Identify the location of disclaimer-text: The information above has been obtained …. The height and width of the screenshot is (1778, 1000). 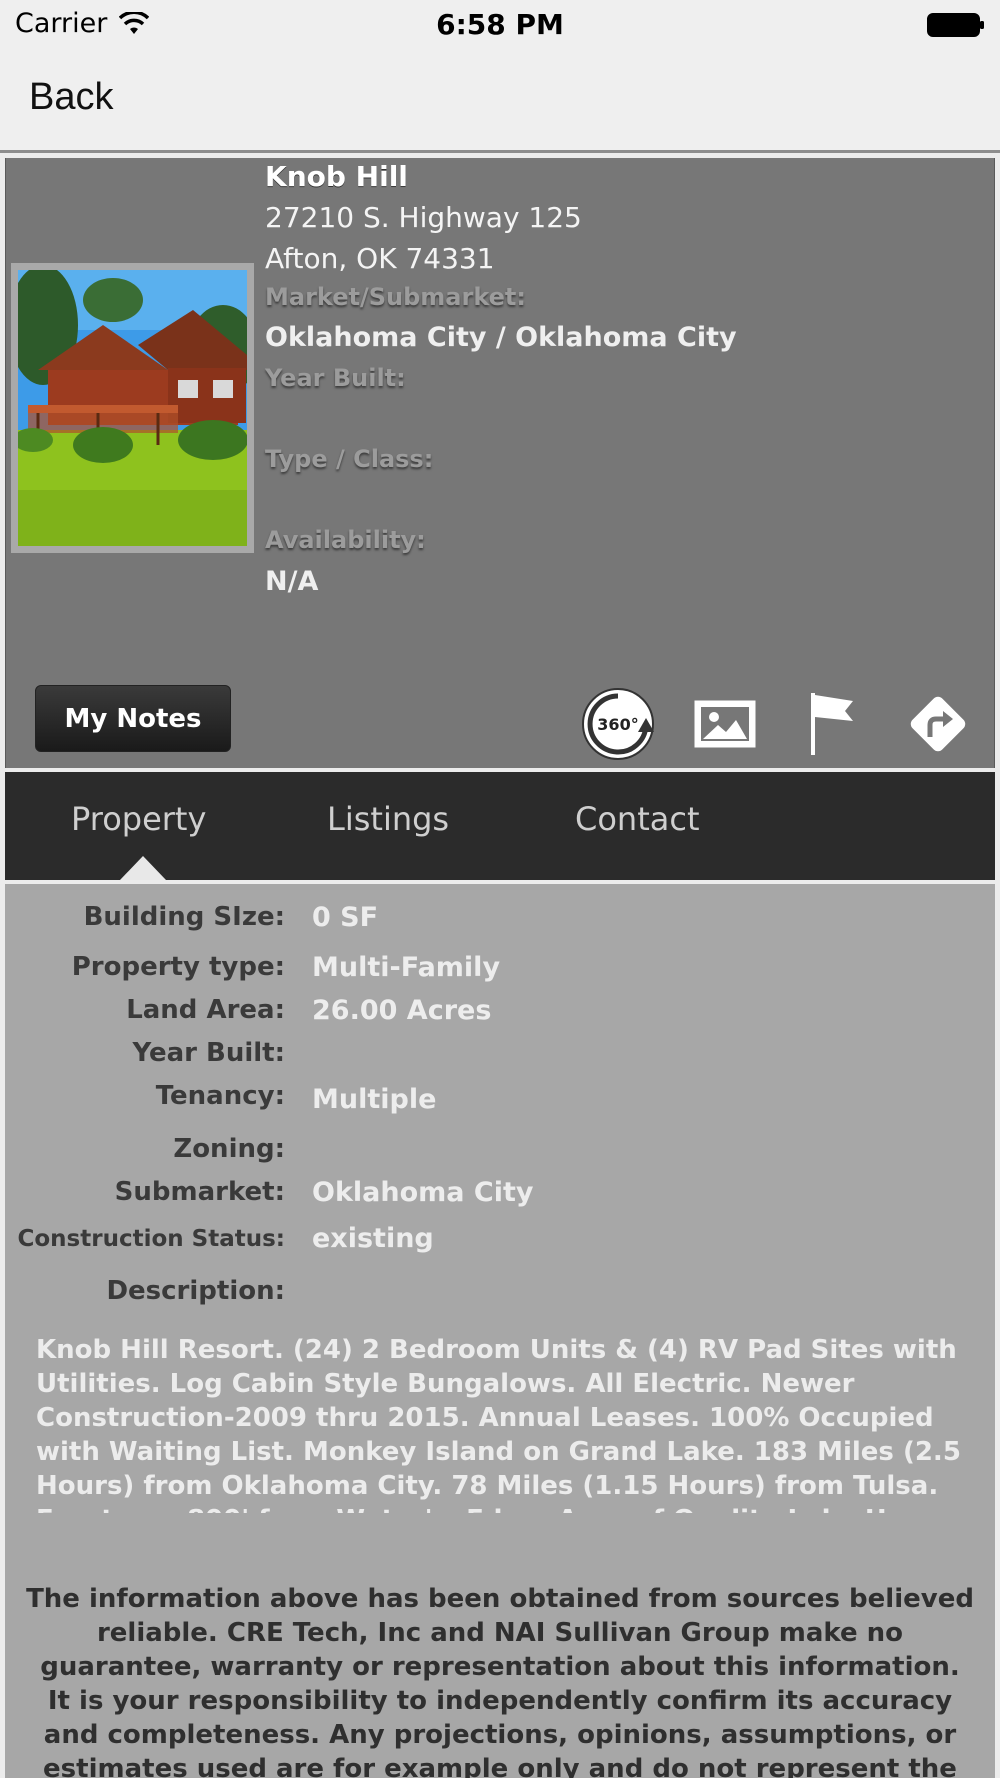
(500, 1681).